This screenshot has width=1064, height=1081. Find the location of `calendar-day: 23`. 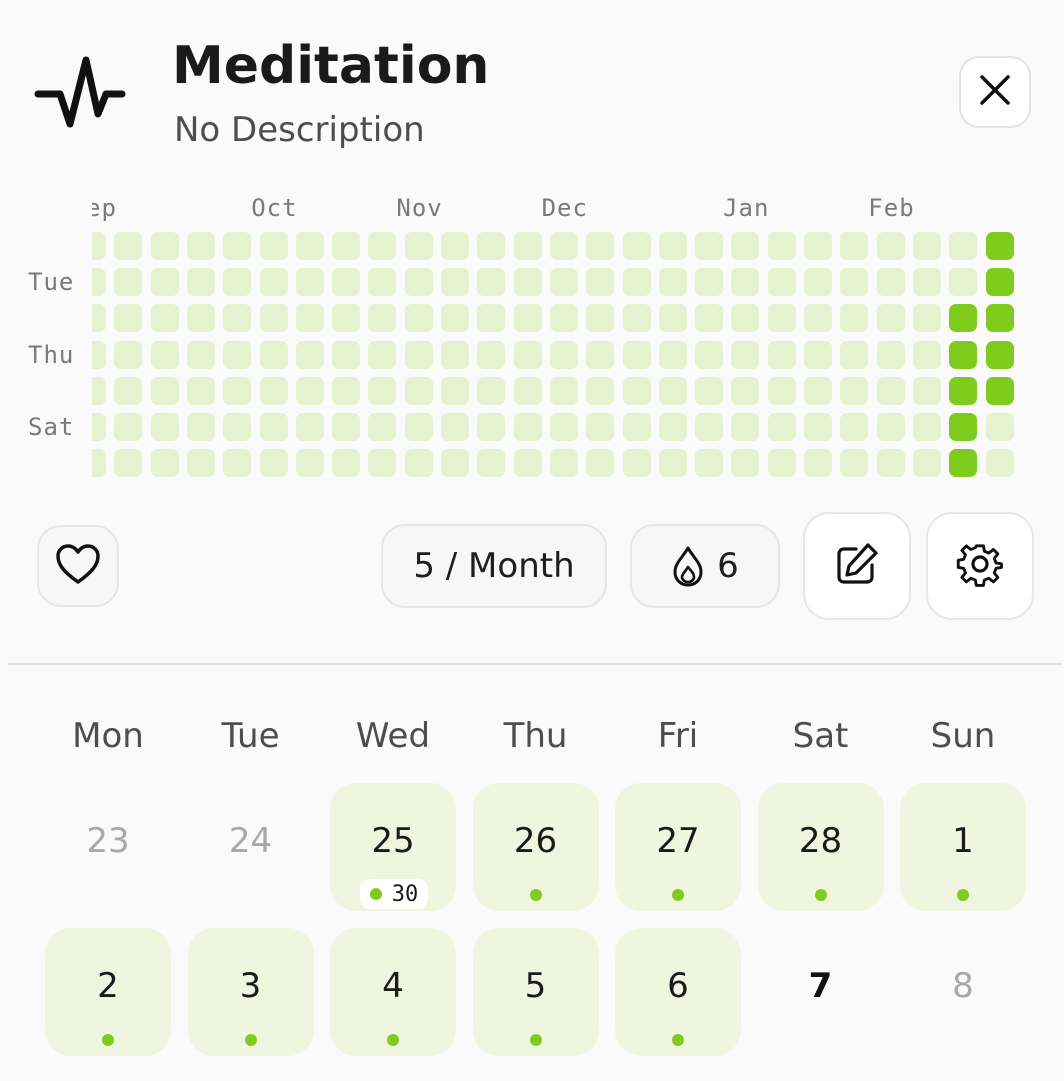

calendar-day: 23 is located at coordinates (108, 847).